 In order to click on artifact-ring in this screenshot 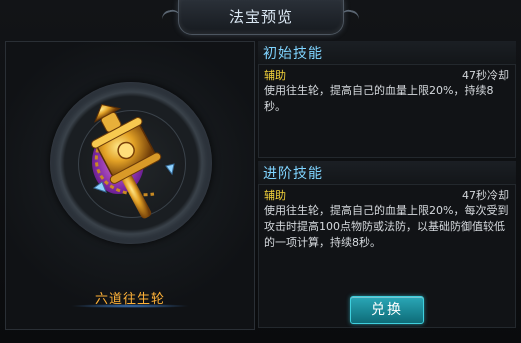, I will do `click(131, 163)`.